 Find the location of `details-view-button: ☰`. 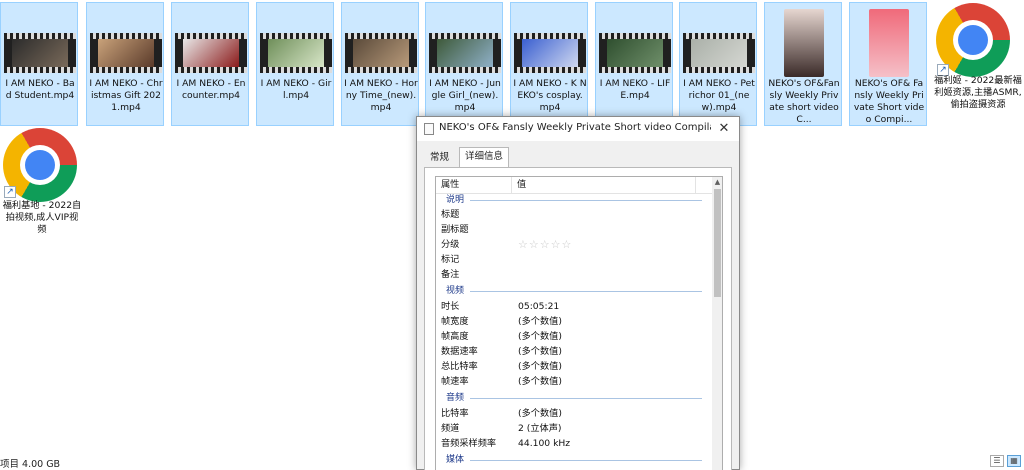

details-view-button: ☰ is located at coordinates (997, 461).